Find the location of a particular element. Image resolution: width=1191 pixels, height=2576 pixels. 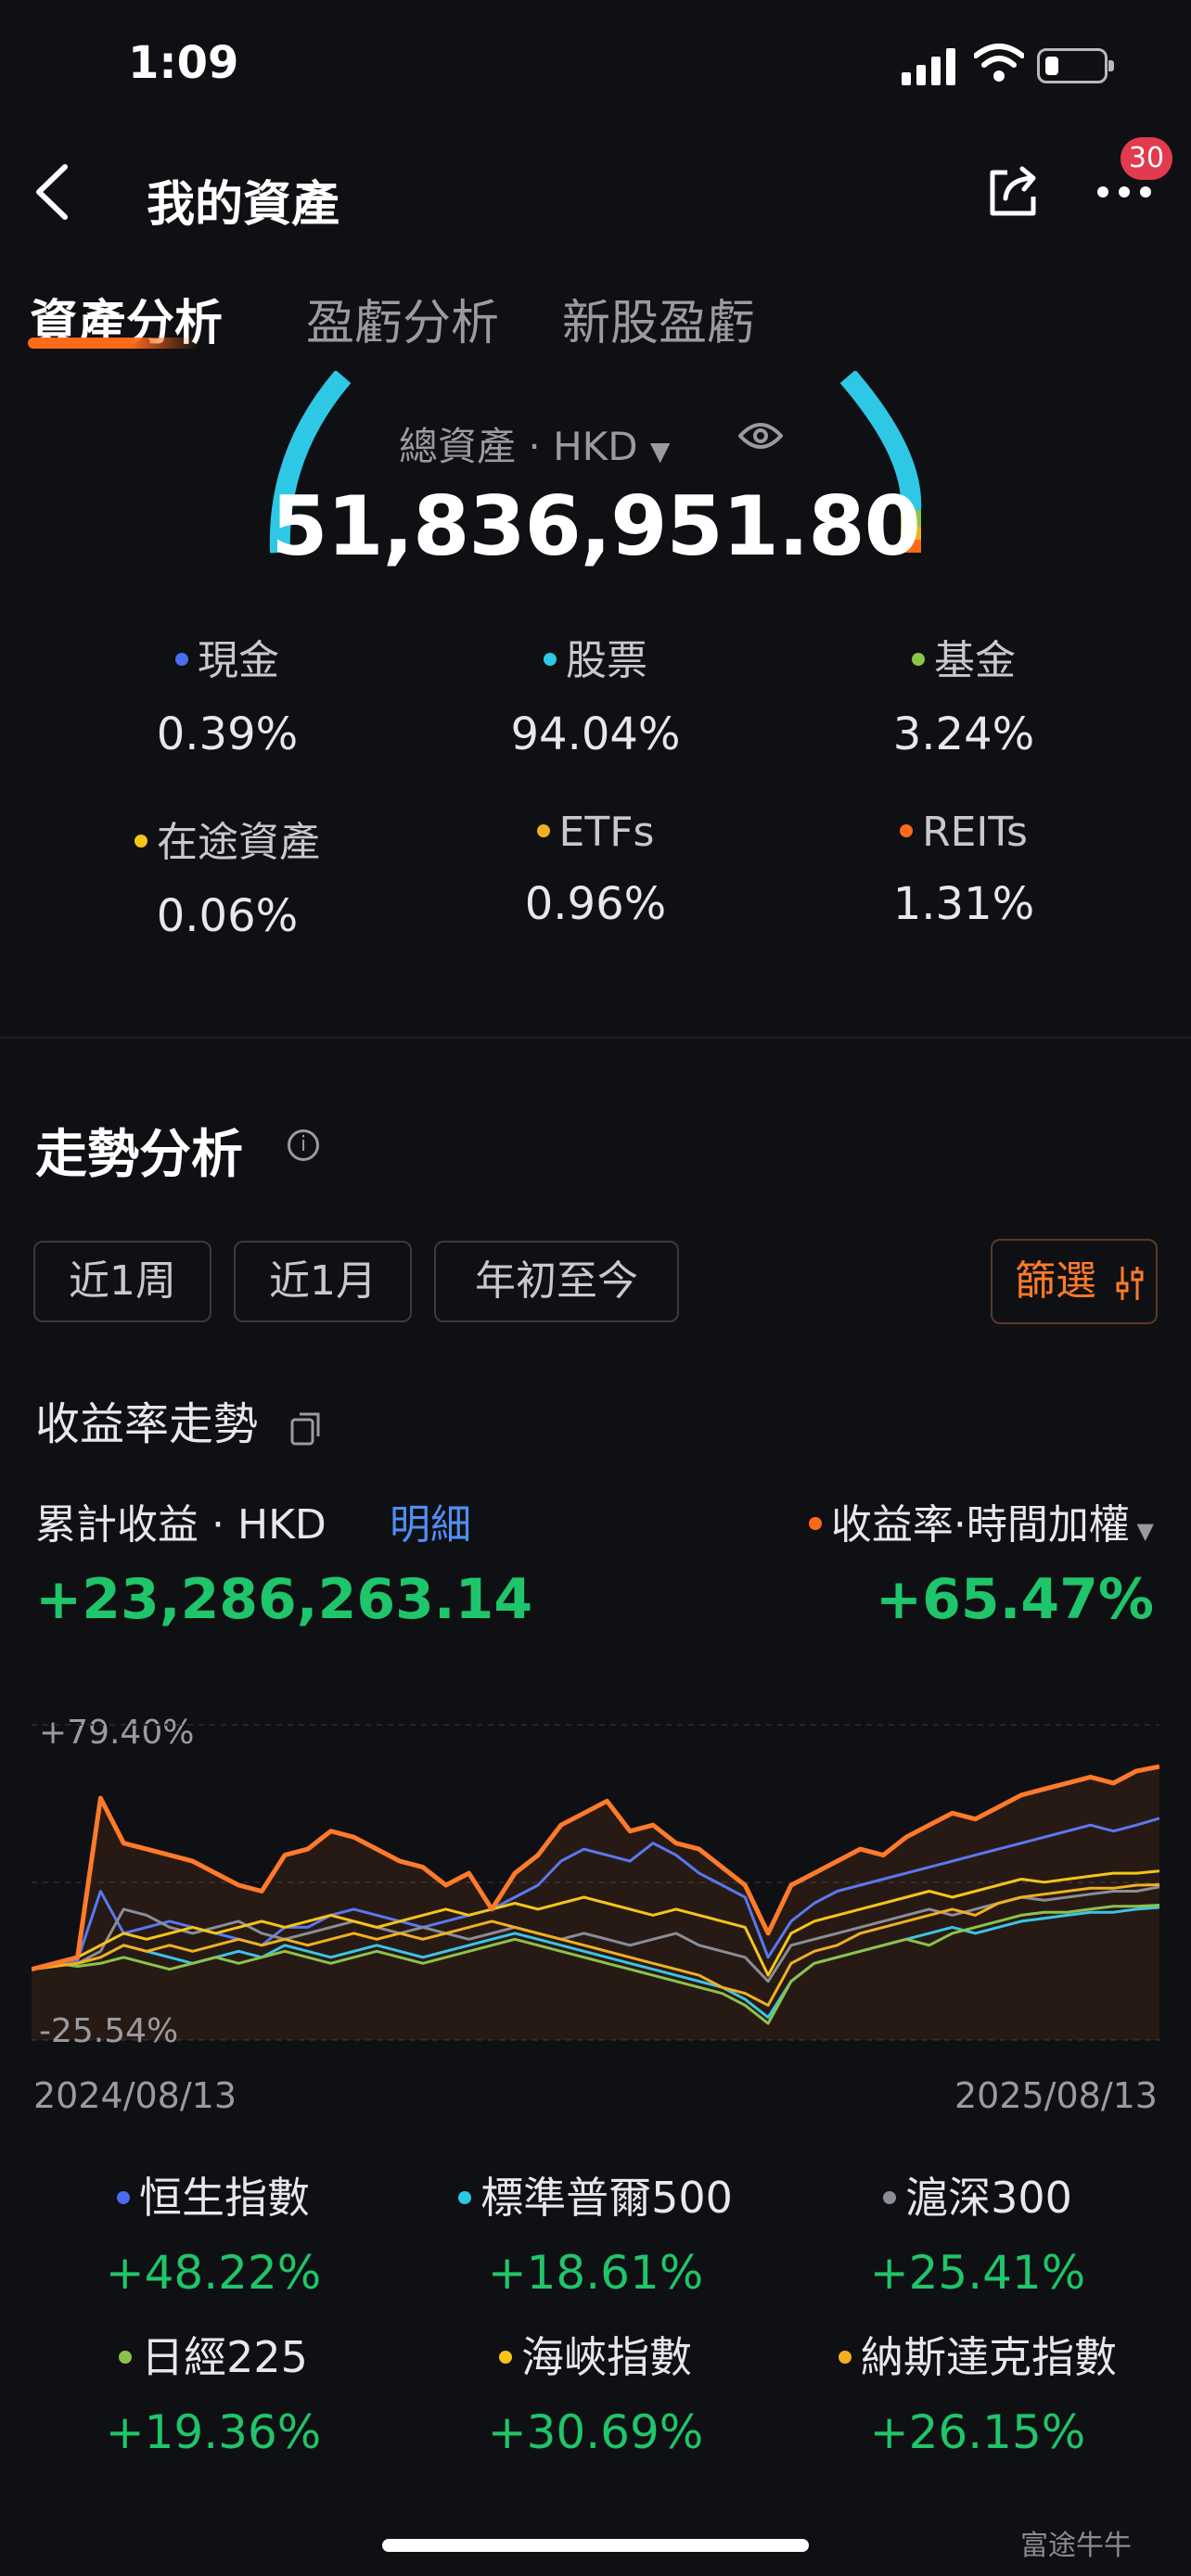

benchmark-straits: 海峽指數 +30.69% is located at coordinates (595, 2395).